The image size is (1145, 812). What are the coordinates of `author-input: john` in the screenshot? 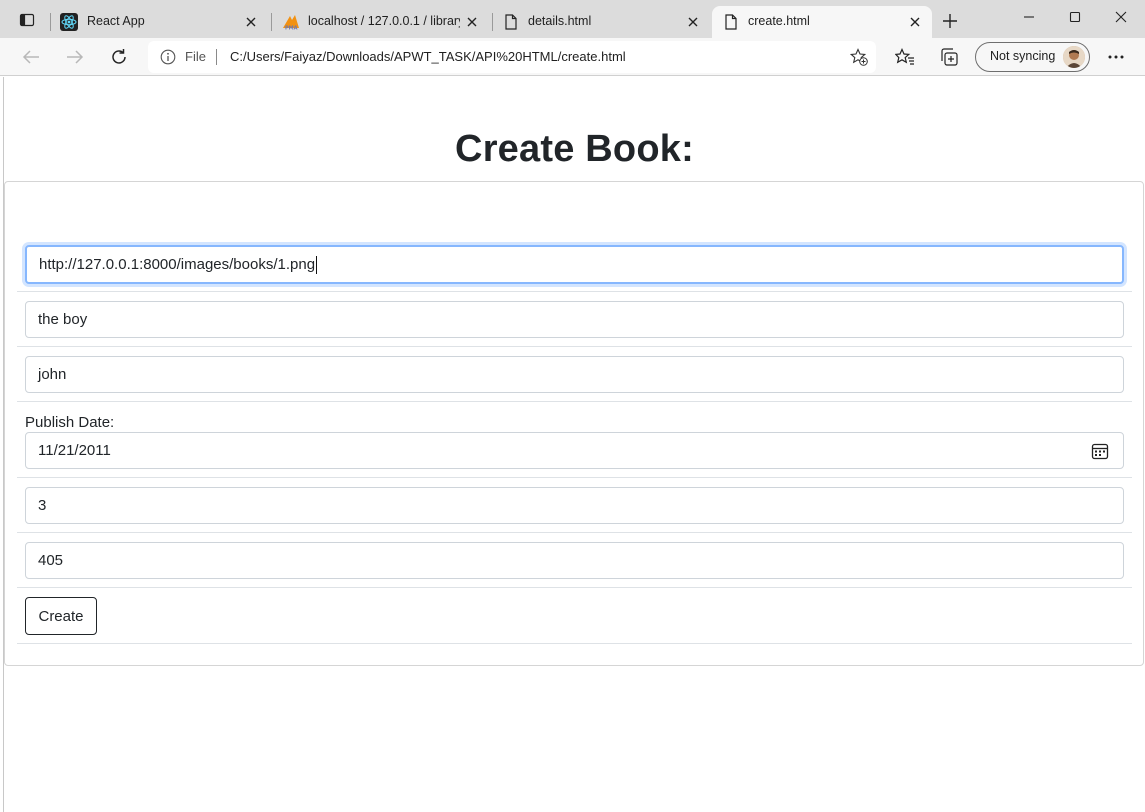 It's located at (574, 374).